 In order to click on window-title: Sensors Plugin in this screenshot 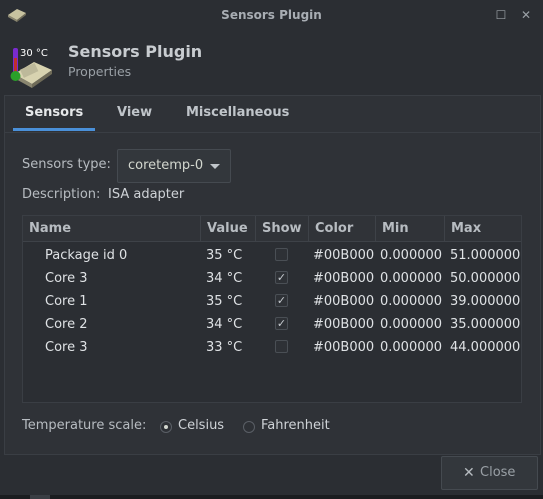, I will do `click(271, 15)`.